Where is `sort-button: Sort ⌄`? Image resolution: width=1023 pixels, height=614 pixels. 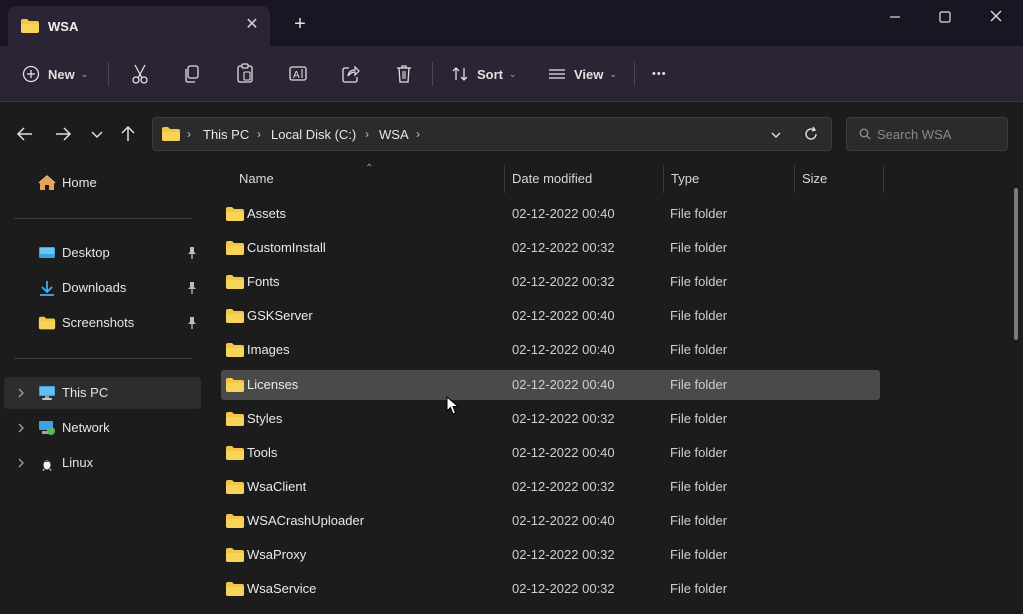 sort-button: Sort ⌄ is located at coordinates (484, 74).